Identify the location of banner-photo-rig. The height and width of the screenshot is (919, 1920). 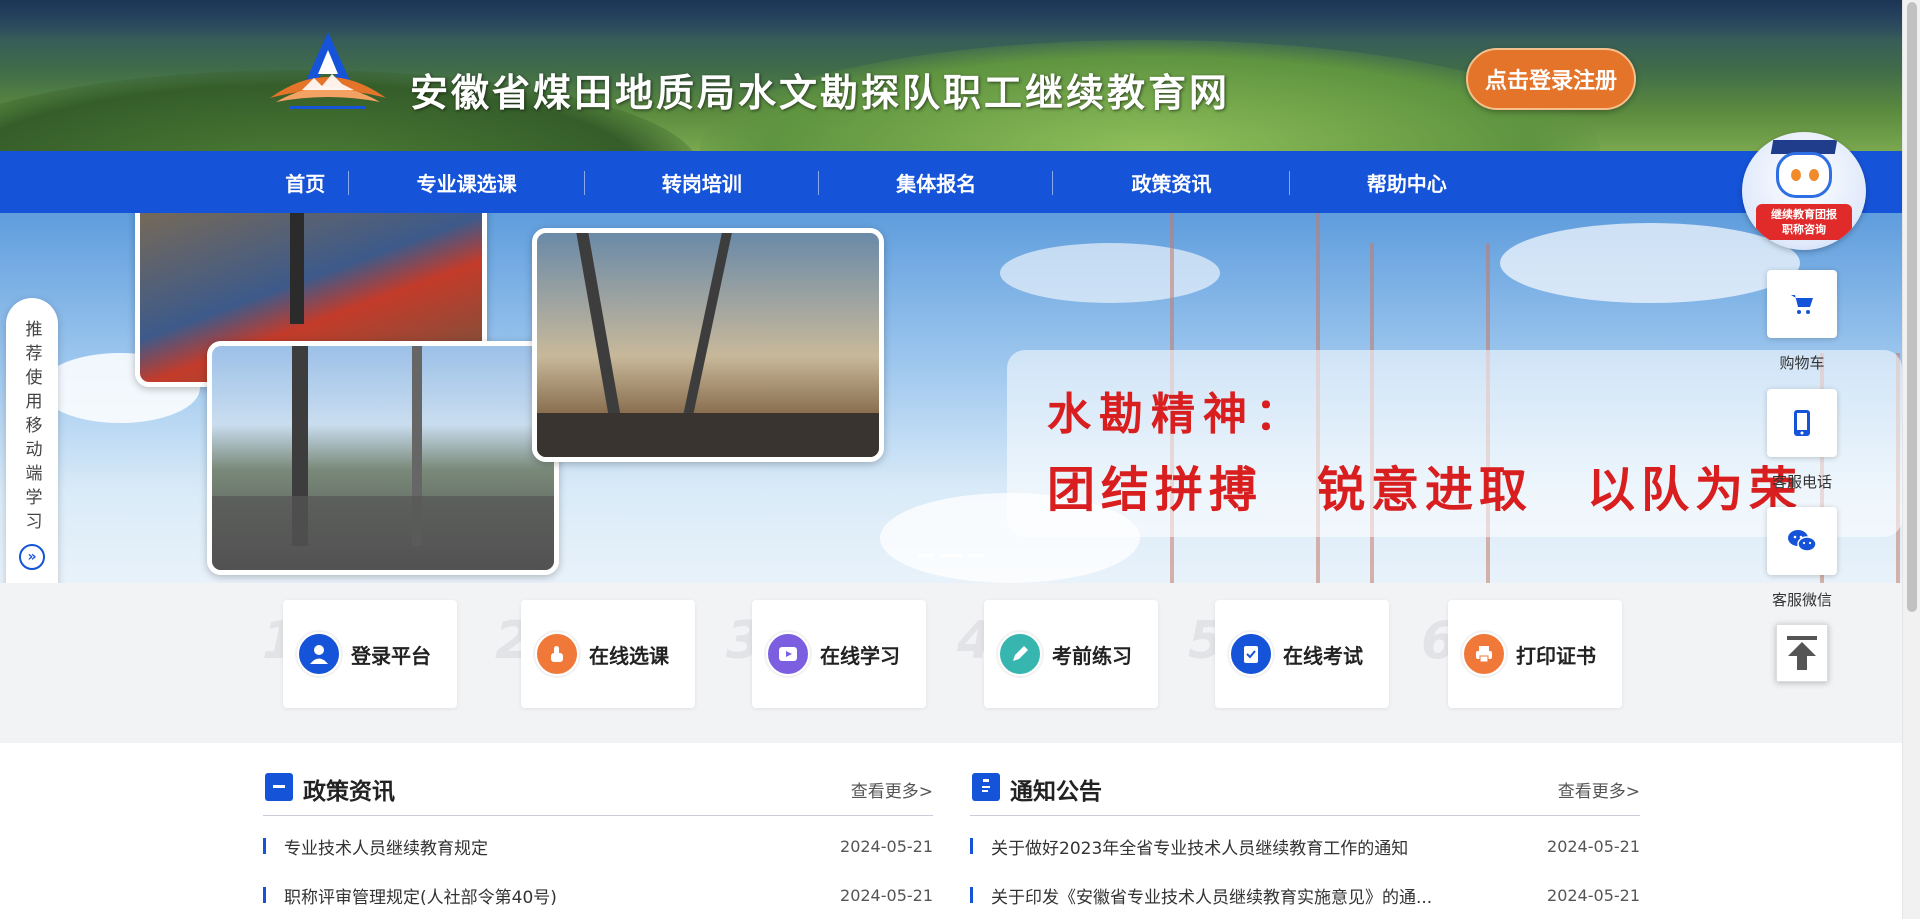
(708, 345).